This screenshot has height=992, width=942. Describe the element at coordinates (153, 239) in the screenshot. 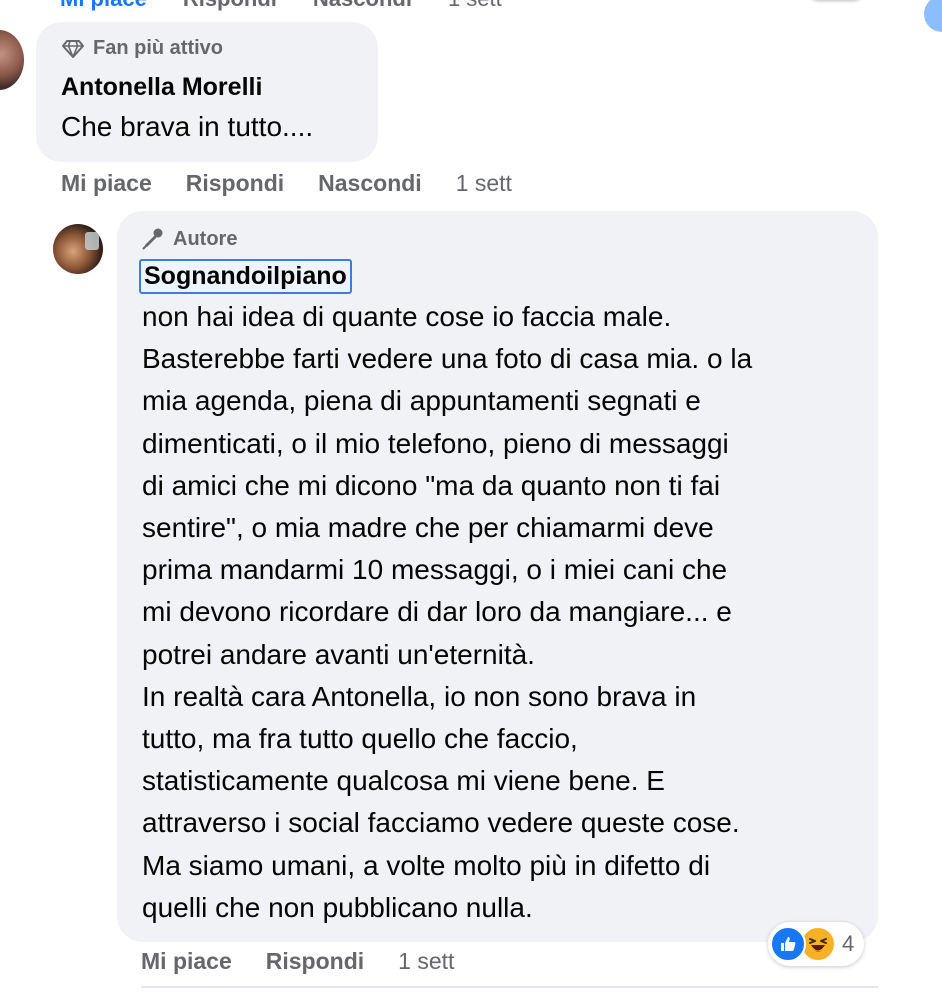

I see `microphone-icon` at that location.